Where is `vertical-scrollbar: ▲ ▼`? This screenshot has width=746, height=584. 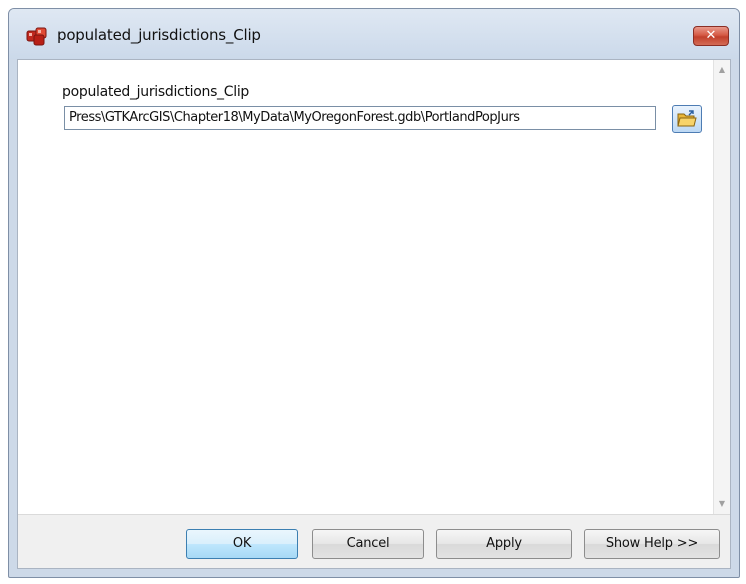
vertical-scrollbar: ▲ ▼ is located at coordinates (721, 287).